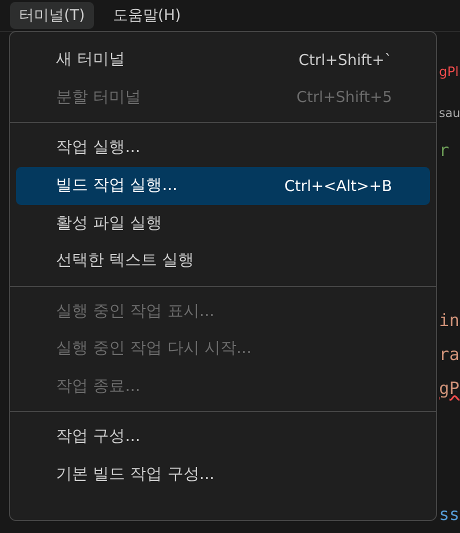 The image size is (460, 533). What do you see at coordinates (52, 15) in the screenshot?
I see `menubar-item: 터미널(T)` at bounding box center [52, 15].